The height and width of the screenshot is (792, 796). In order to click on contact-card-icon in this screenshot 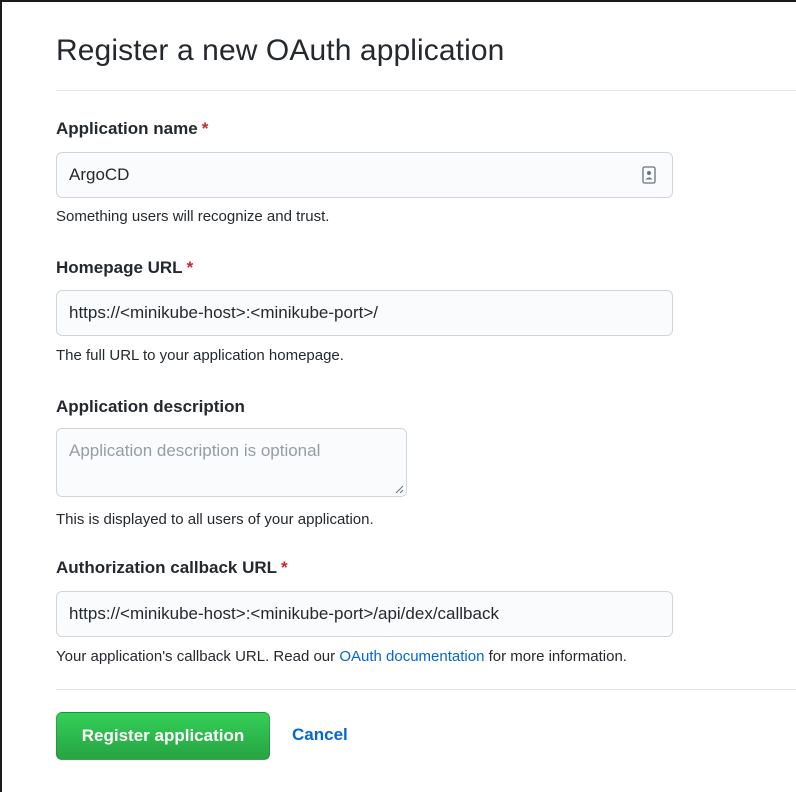, I will do `click(649, 175)`.